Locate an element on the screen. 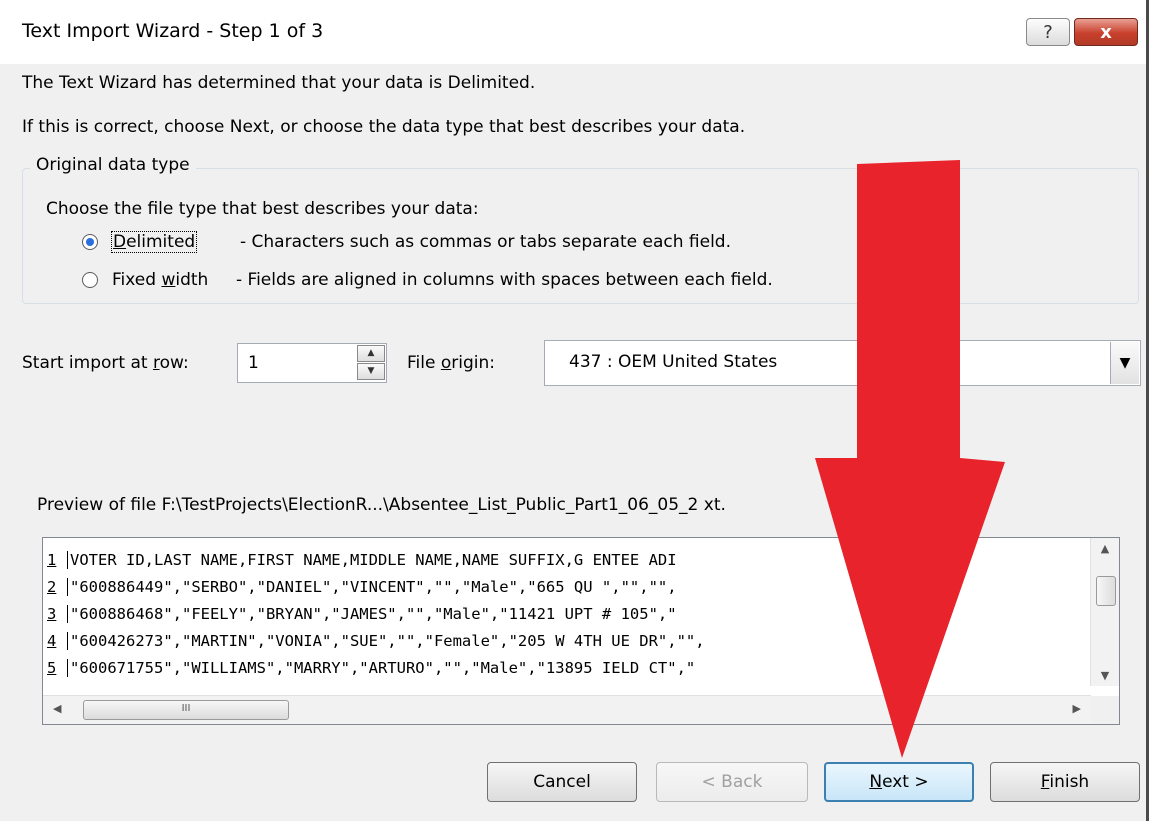  vertical-scrollbar: ▲ ▼ is located at coordinates (1104, 612).